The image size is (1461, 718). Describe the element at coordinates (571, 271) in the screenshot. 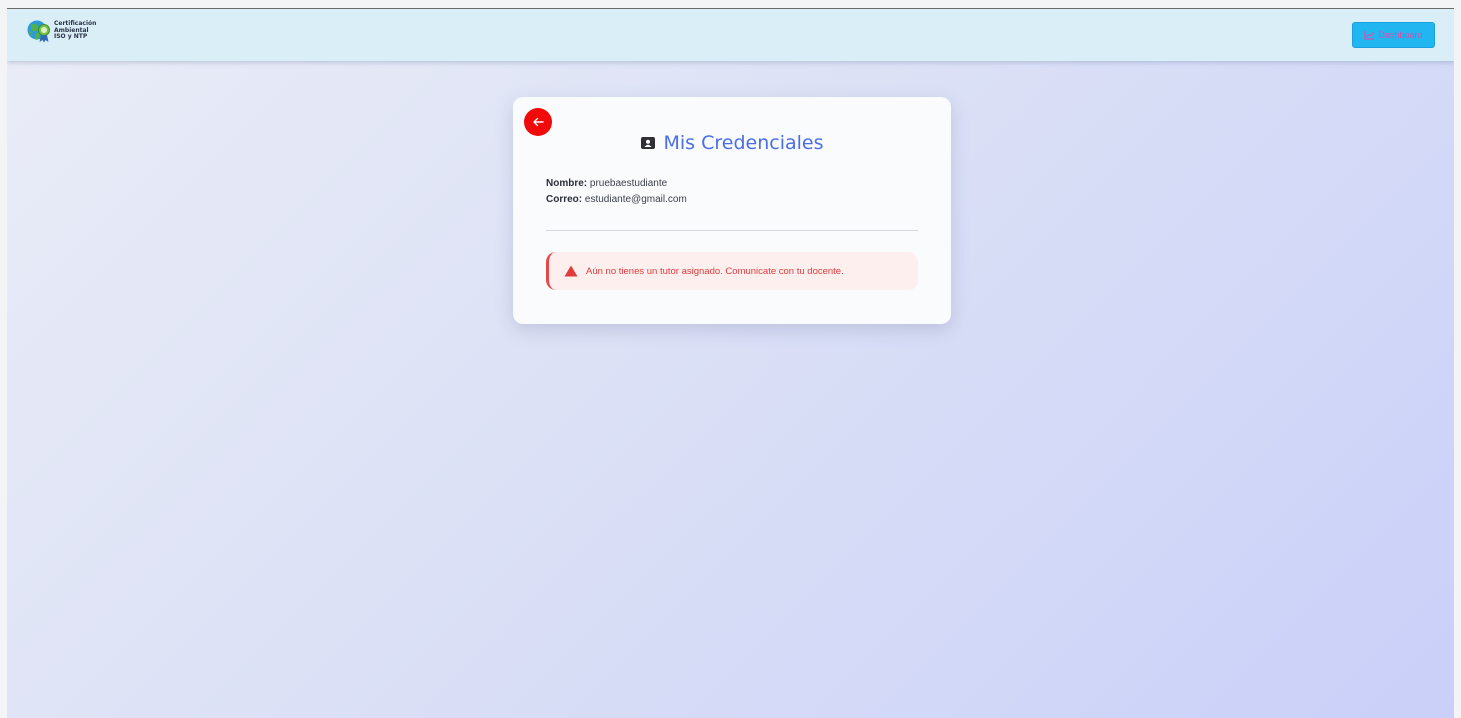

I see `warning-triangle-icon` at that location.